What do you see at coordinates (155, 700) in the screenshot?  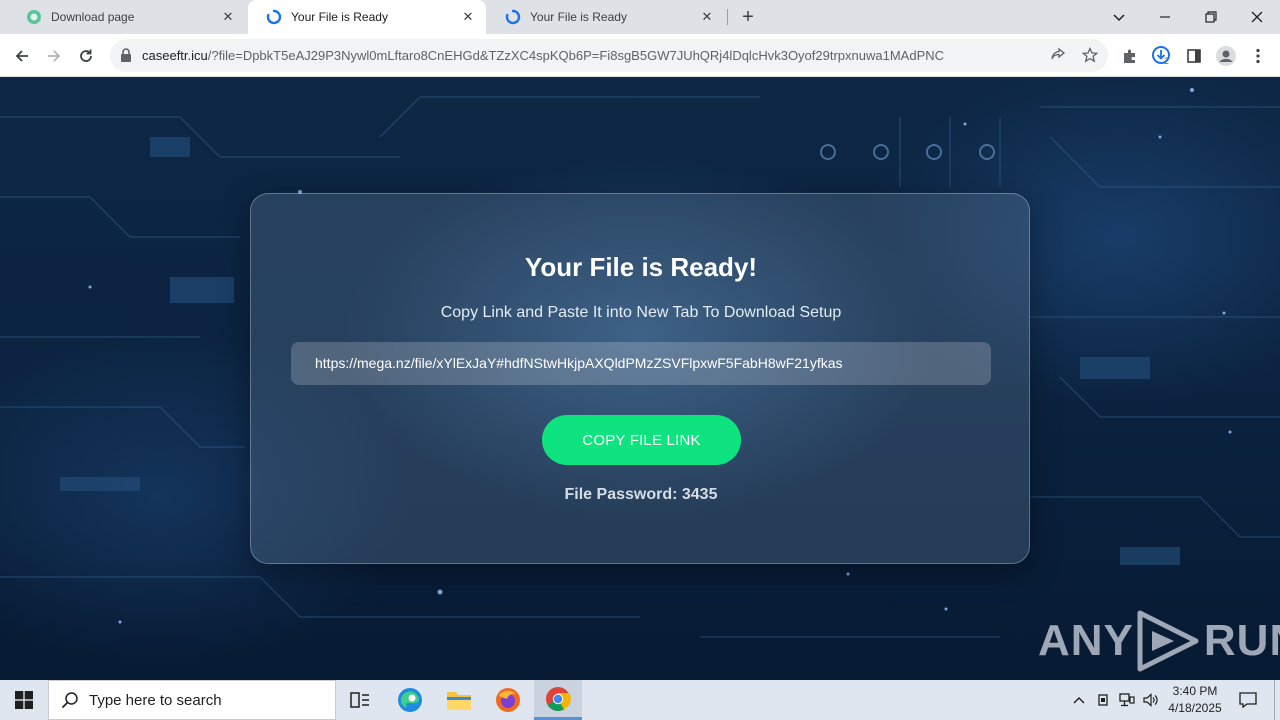 I see `search-placeholder: Type here to search` at bounding box center [155, 700].